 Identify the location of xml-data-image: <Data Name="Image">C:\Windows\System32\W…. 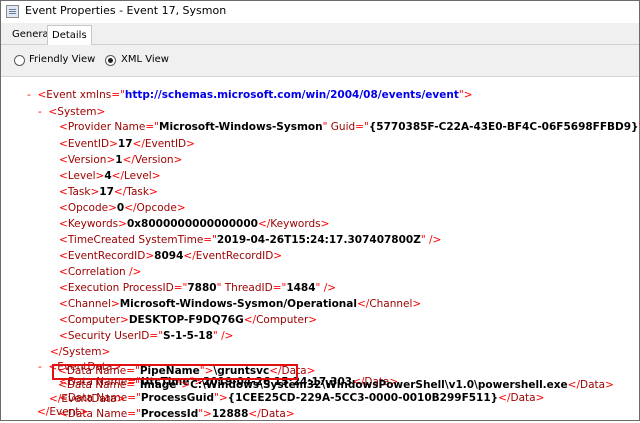
(336, 385).